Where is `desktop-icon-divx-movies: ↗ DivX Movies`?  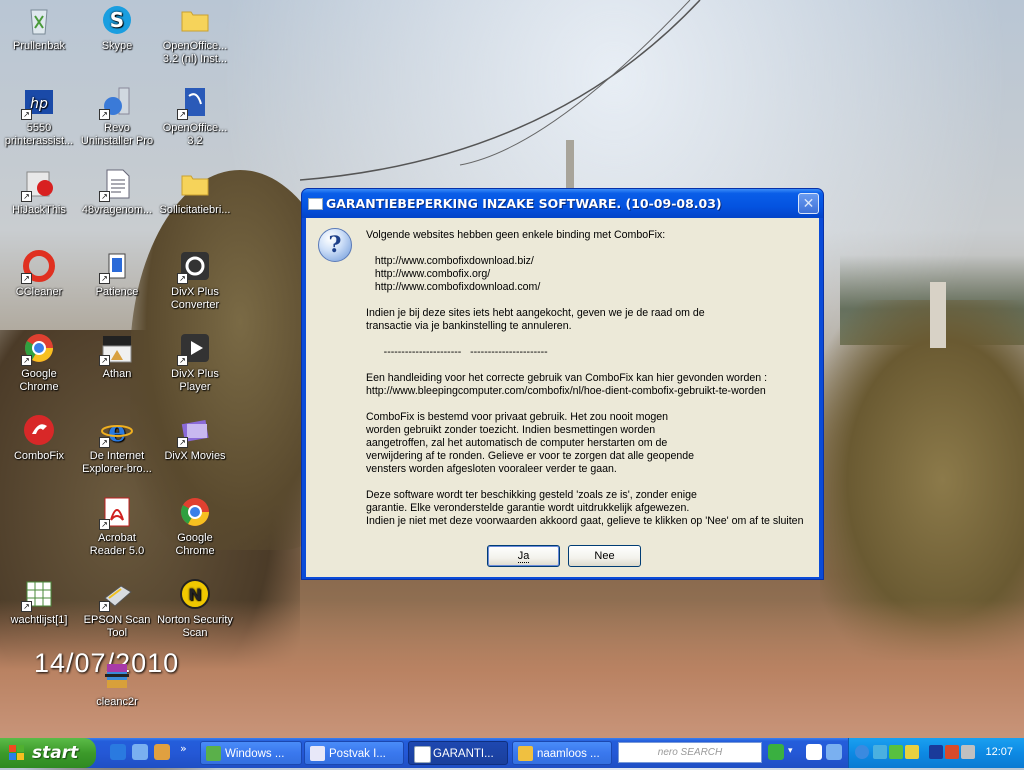
desktop-icon-divx-movies: ↗ DivX Movies is located at coordinates (195, 438).